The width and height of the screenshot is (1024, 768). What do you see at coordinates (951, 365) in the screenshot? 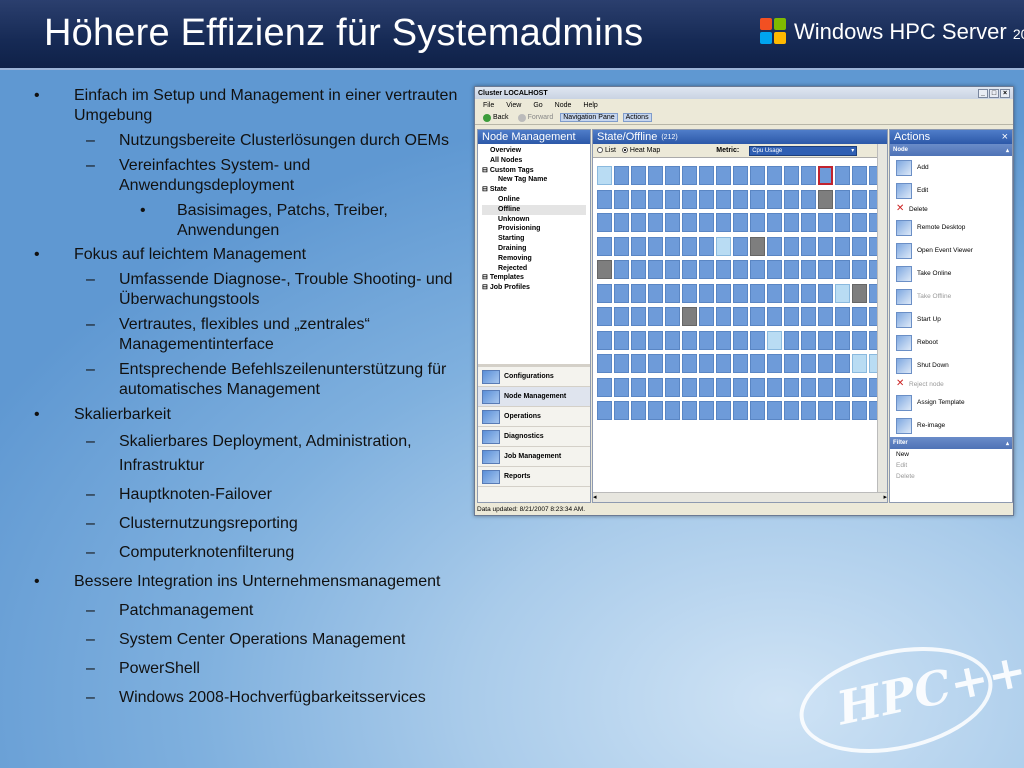
I see `action-shut-down: Shut Down` at bounding box center [951, 365].